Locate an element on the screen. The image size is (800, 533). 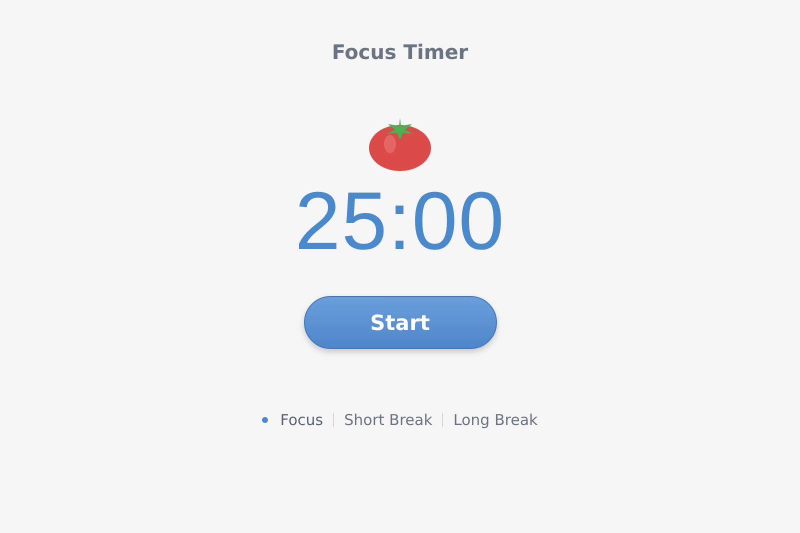
mode-tab: Long Break is located at coordinates (495, 420).